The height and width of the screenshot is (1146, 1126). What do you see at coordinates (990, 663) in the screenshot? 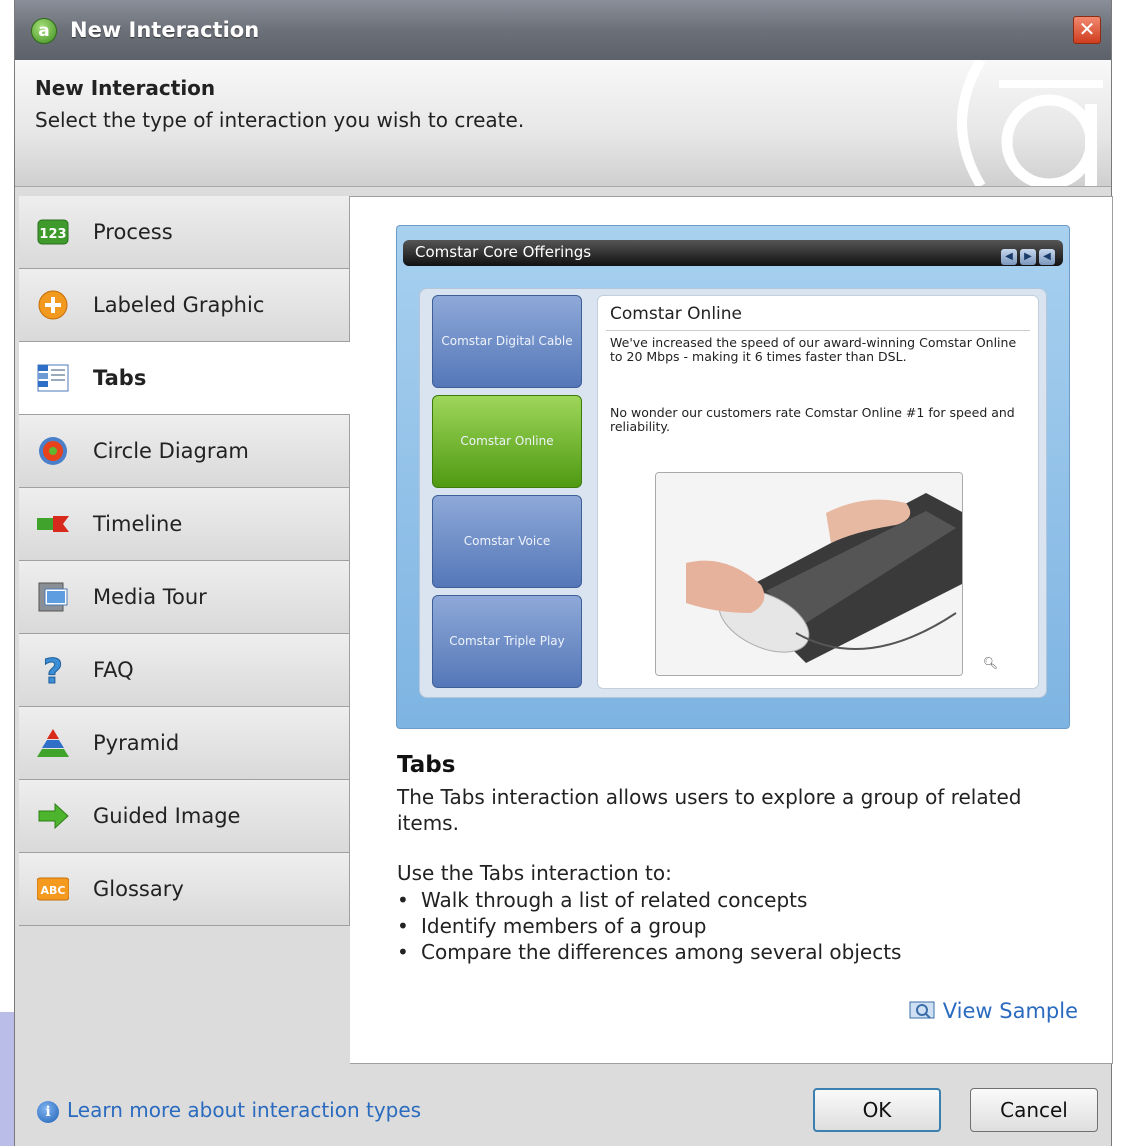
I see `magnify-icon: 🔍︎` at bounding box center [990, 663].